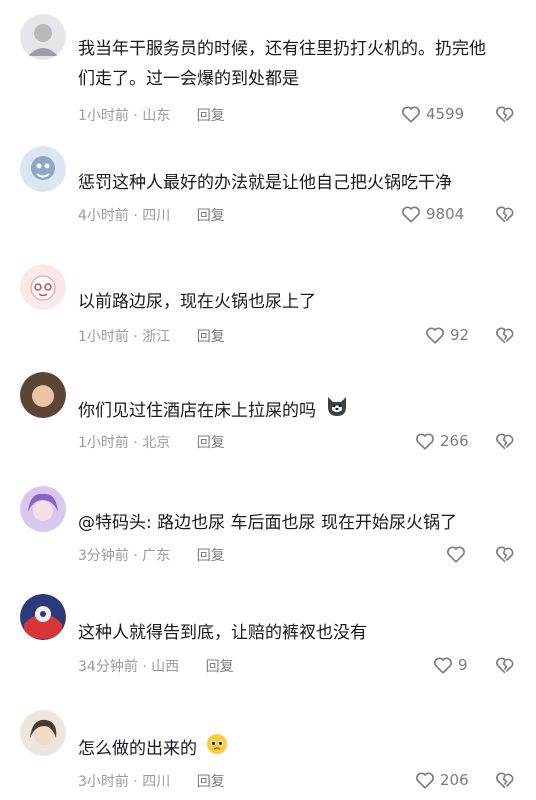  What do you see at coordinates (337, 411) in the screenshot?
I see `dog-face-icon` at bounding box center [337, 411].